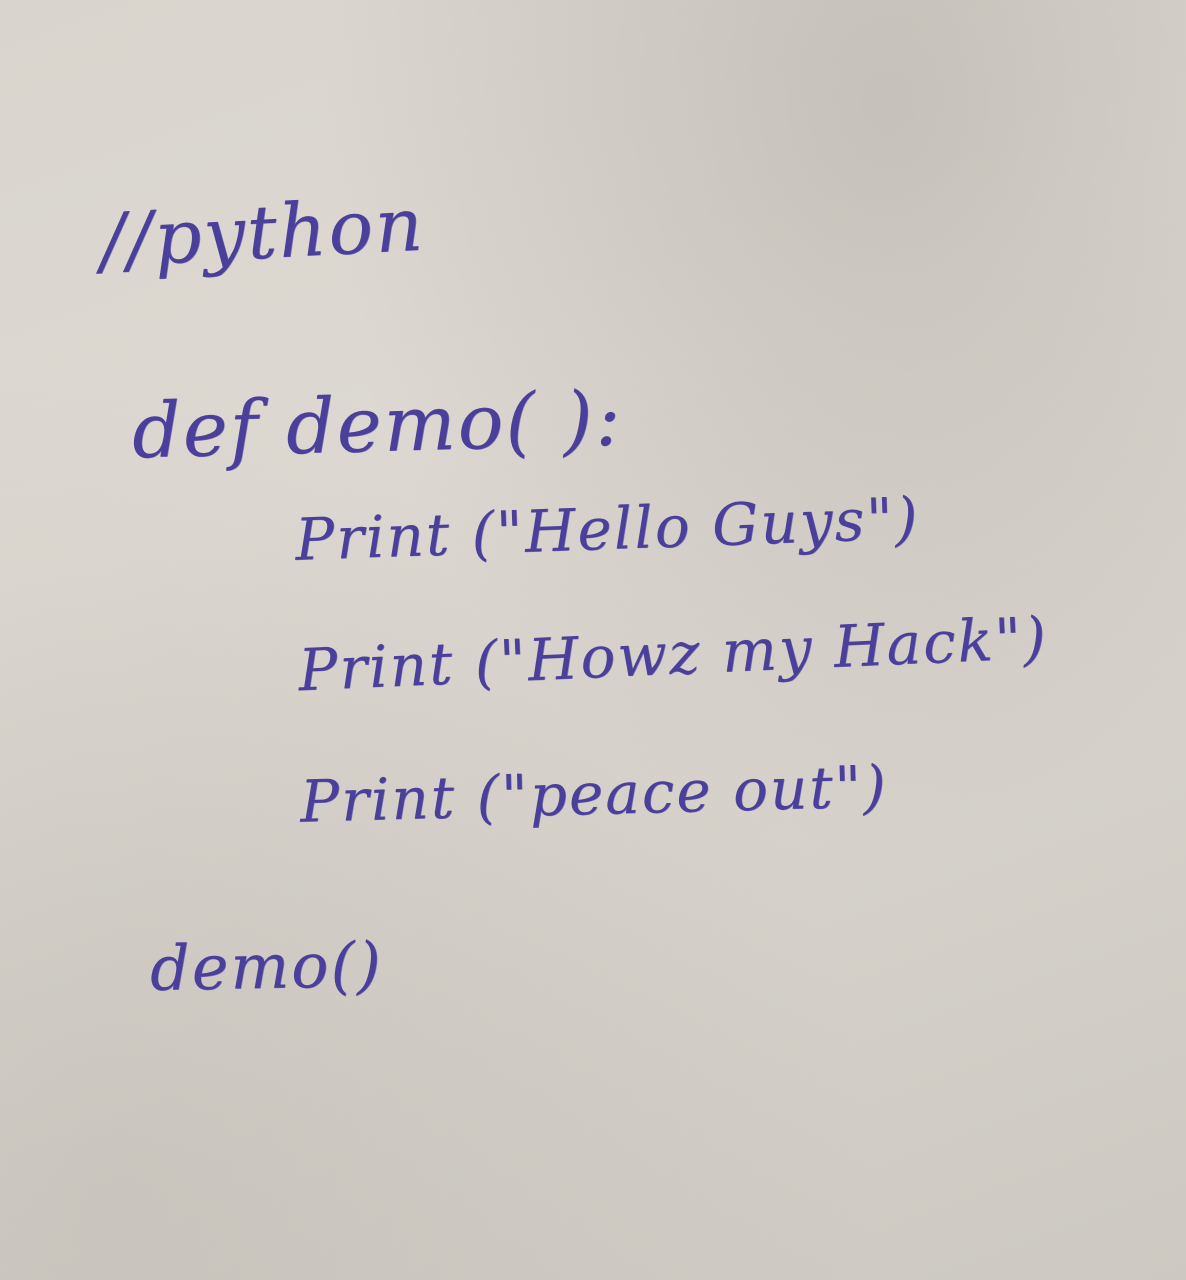 This screenshot has width=1186, height=1280. I want to click on print-line-3: Print ("peace out"), so click(594, 794).